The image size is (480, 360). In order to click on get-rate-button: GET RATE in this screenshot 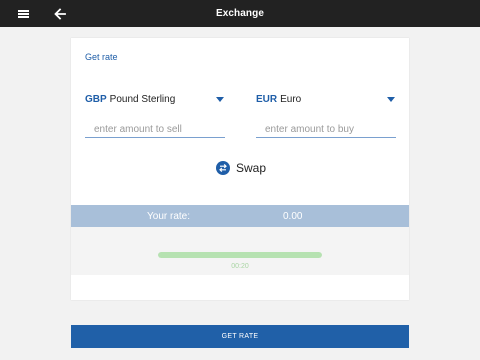, I will do `click(240, 336)`.